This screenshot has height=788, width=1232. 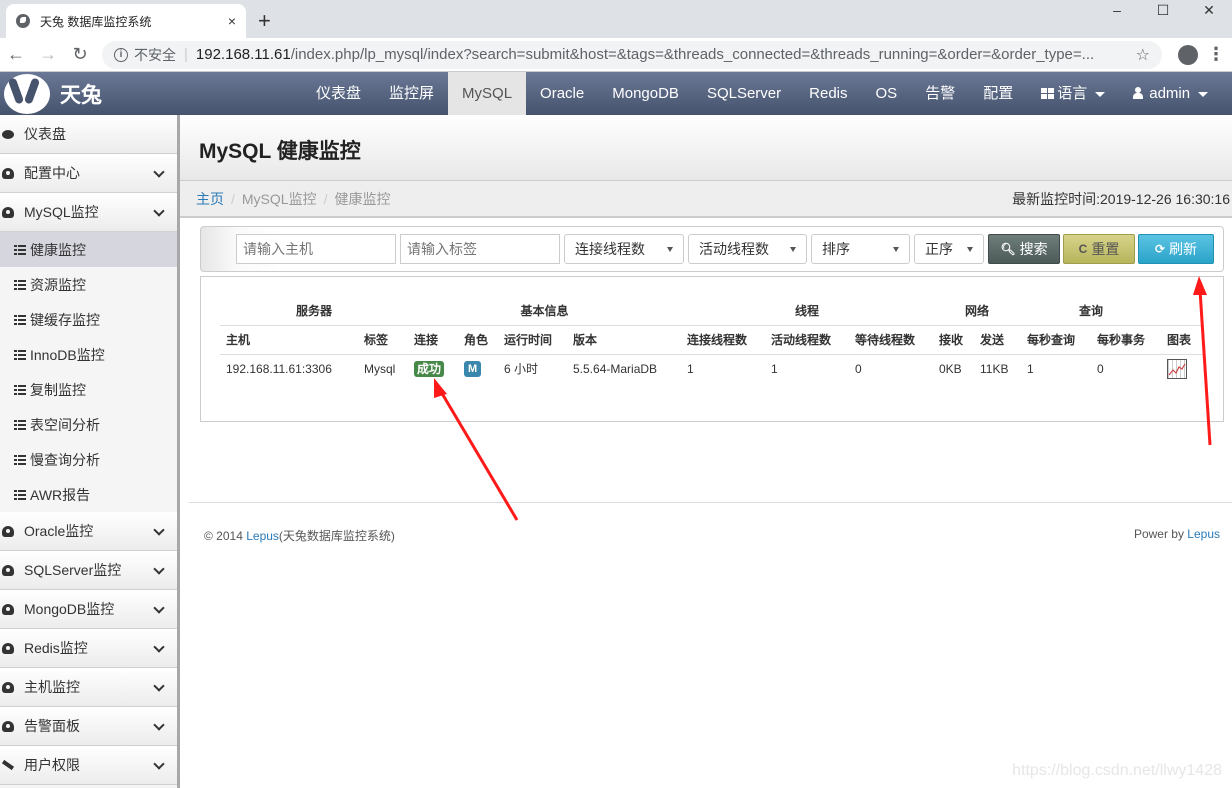 I want to click on chevron-down-icon, so click(x=159, y=647).